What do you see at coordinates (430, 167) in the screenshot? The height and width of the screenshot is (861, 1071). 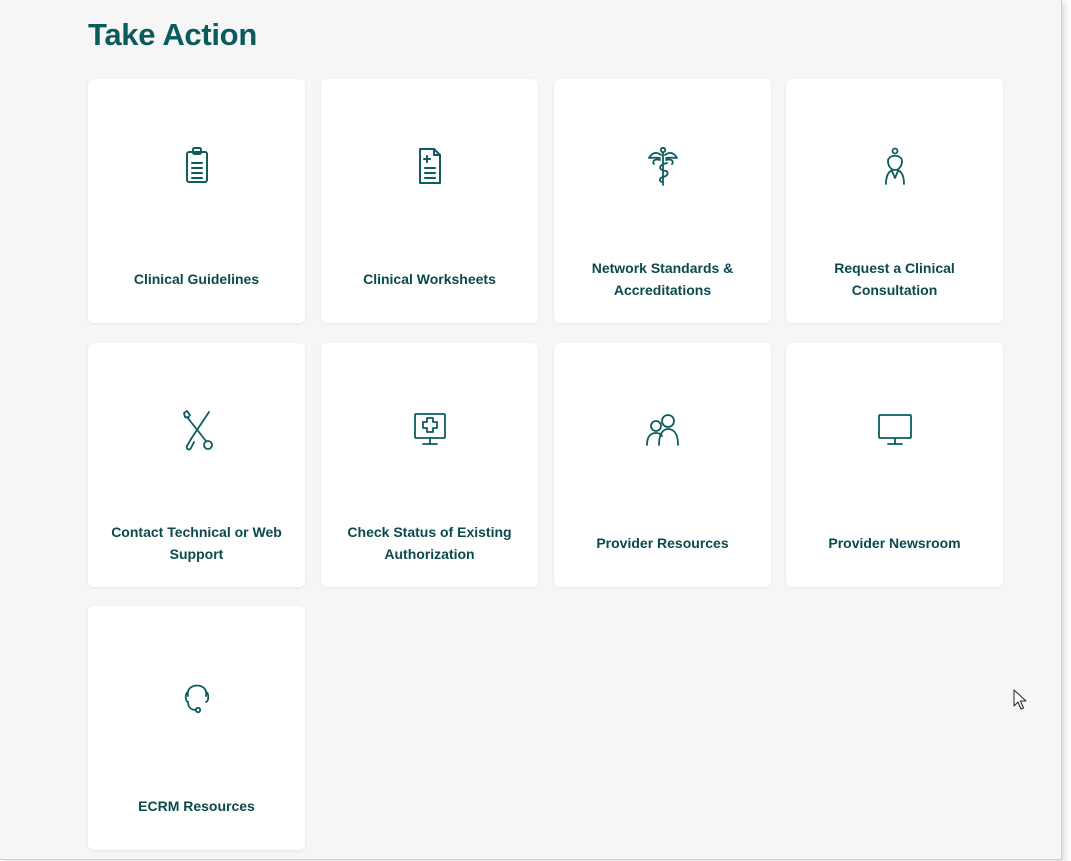 I see `medical-document-icon` at bounding box center [430, 167].